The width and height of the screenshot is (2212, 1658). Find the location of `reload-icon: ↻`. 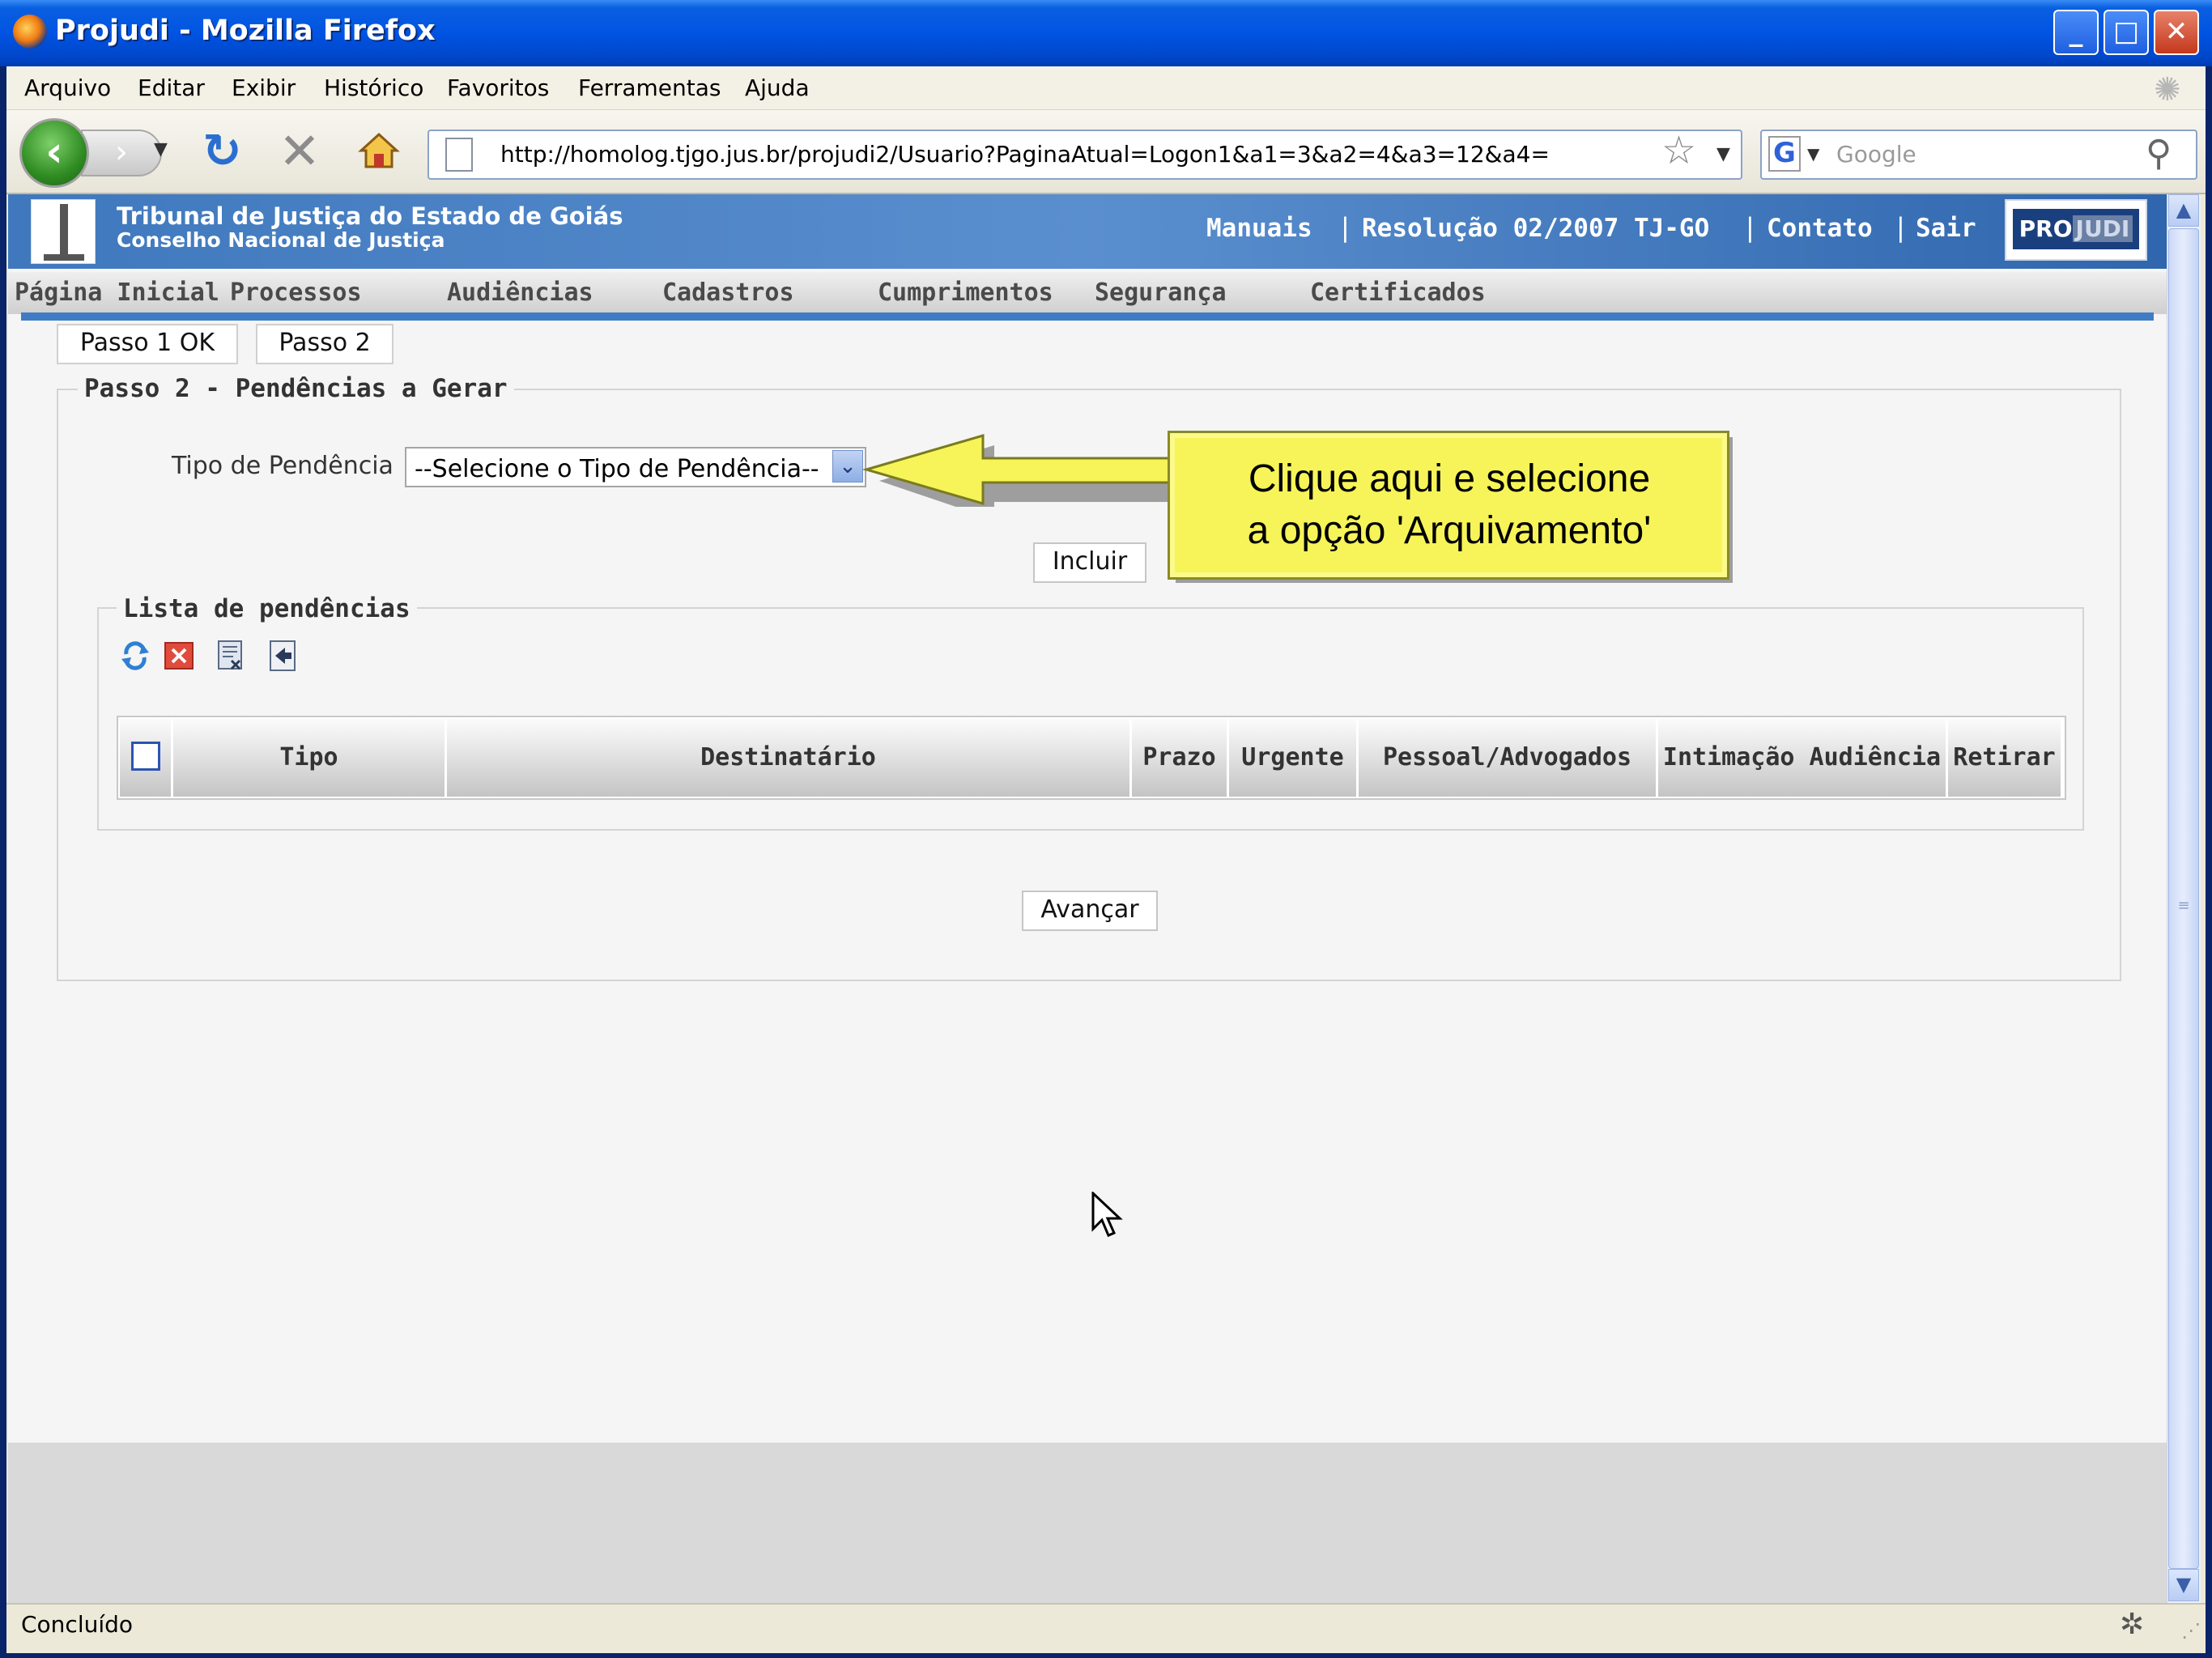

reload-icon: ↻ is located at coordinates (222, 150).